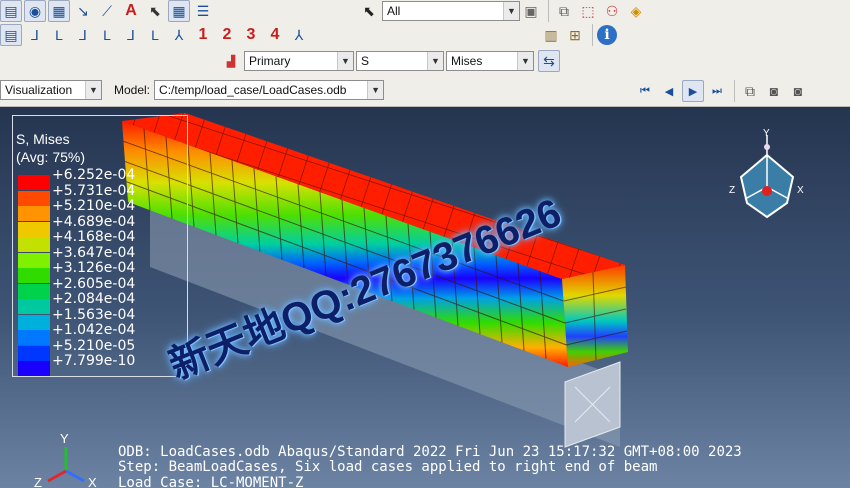 The width and height of the screenshot is (850, 488). Describe the element at coordinates (750, 91) in the screenshot. I see `copy-icon: ⧉` at that location.